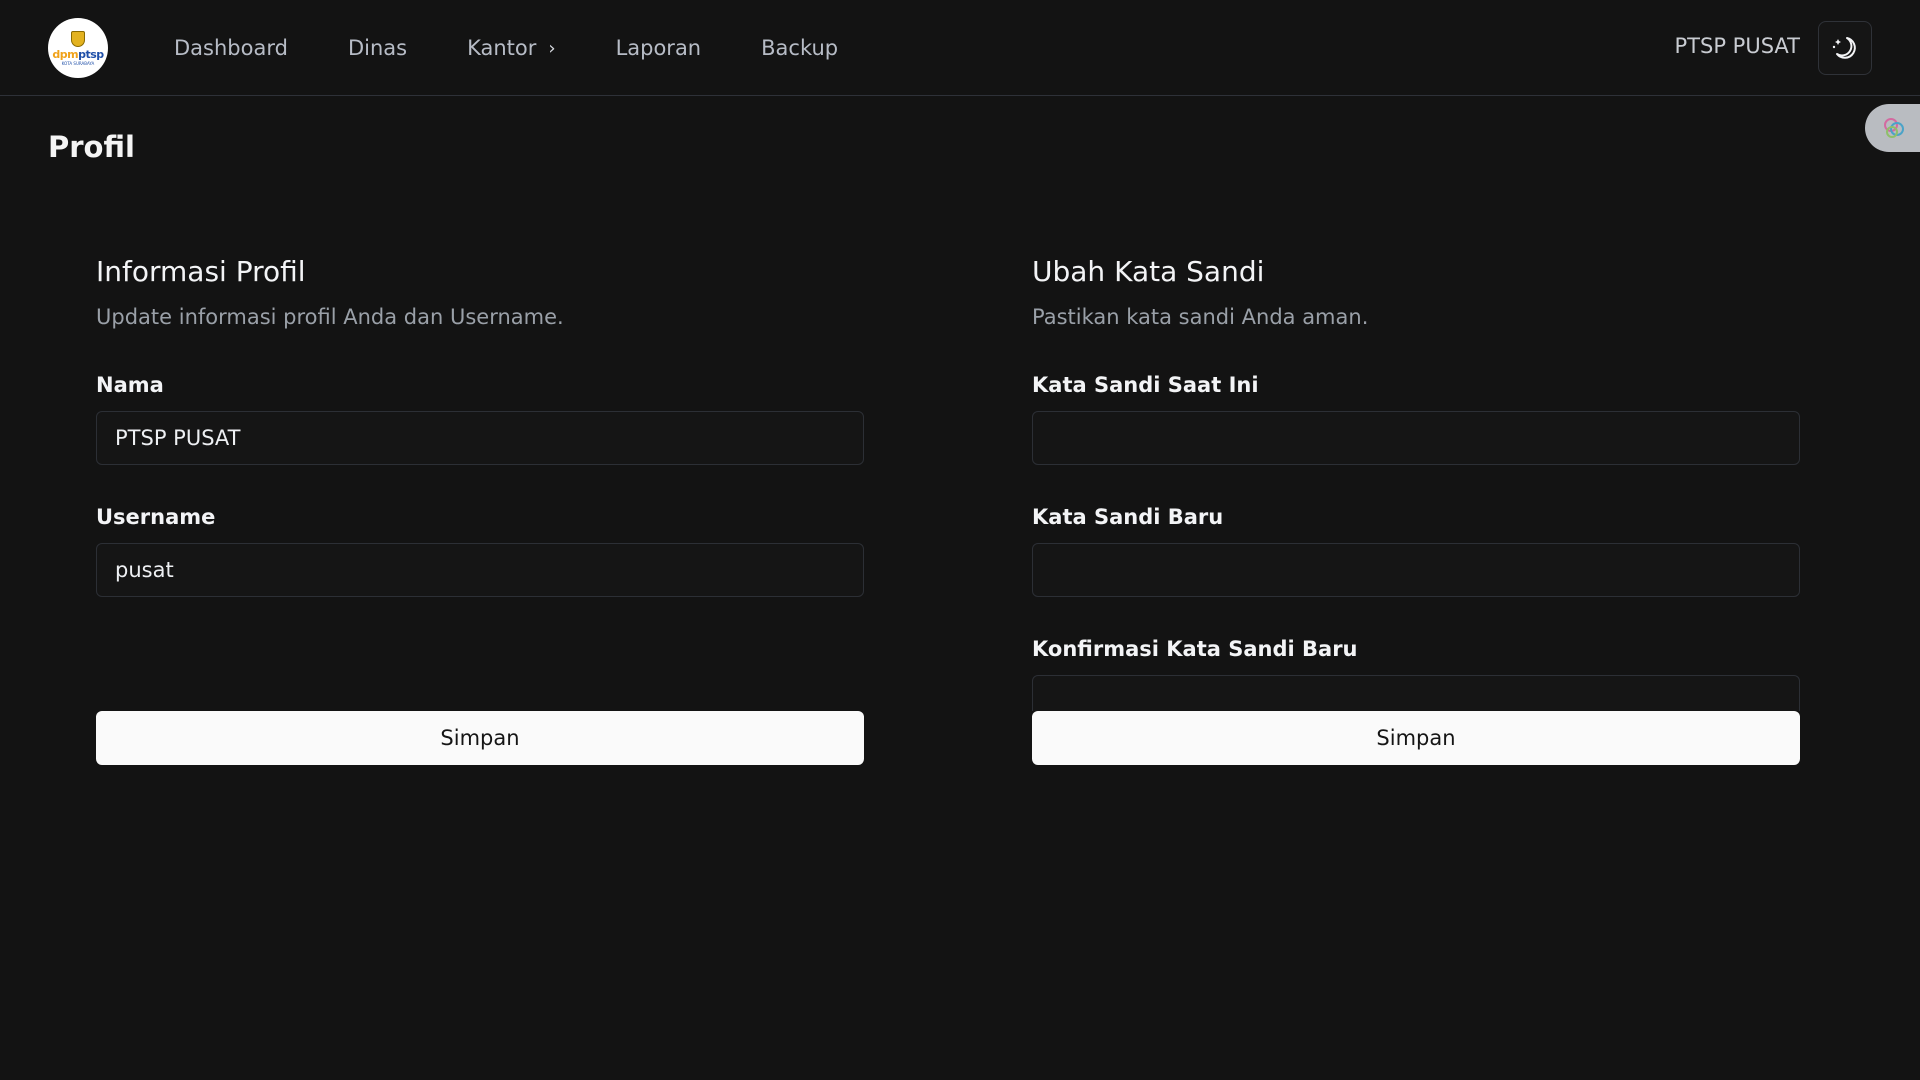 The height and width of the screenshot is (1080, 1920). What do you see at coordinates (1200, 317) in the screenshot?
I see `password-card-description: Pastikan kata sandi Anda aman.` at bounding box center [1200, 317].